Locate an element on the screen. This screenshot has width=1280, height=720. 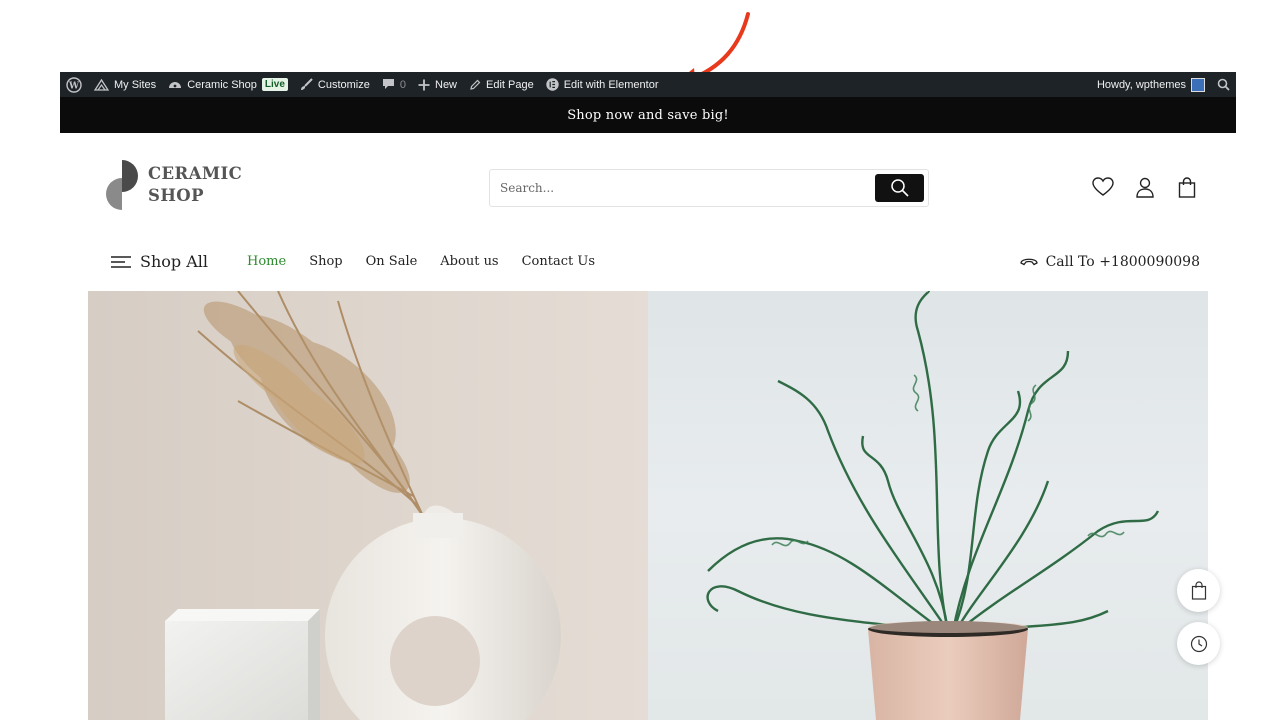
cart-button is located at coordinates (1187, 187).